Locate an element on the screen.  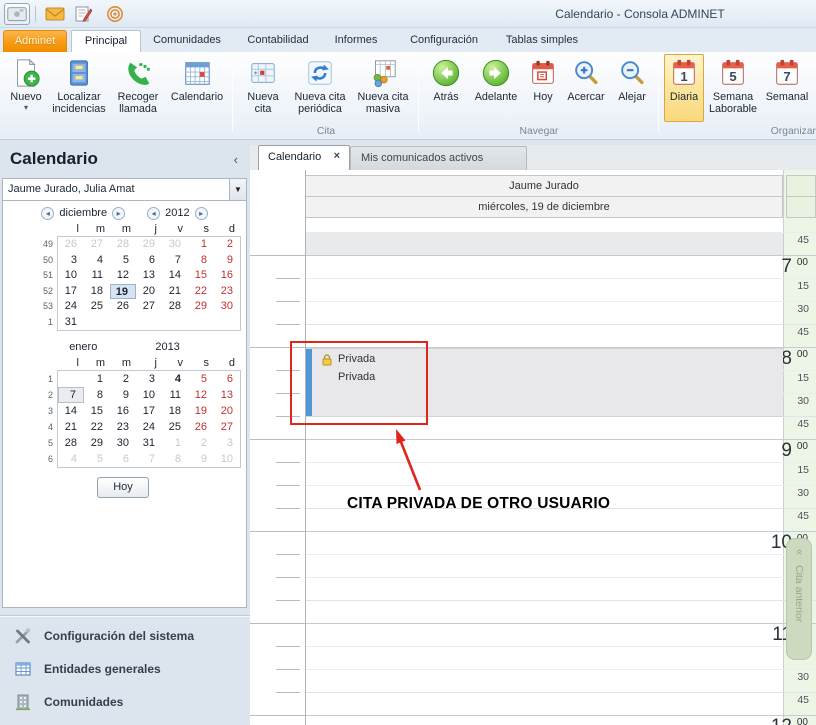
prev-year-icon: ◂ is located at coordinates (154, 213).